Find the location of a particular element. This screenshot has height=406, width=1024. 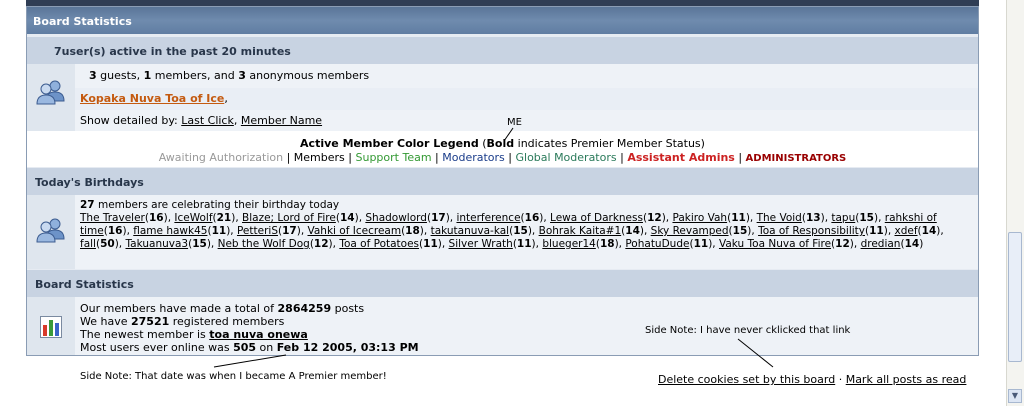

birthday-age: (13), is located at coordinates (816, 218).